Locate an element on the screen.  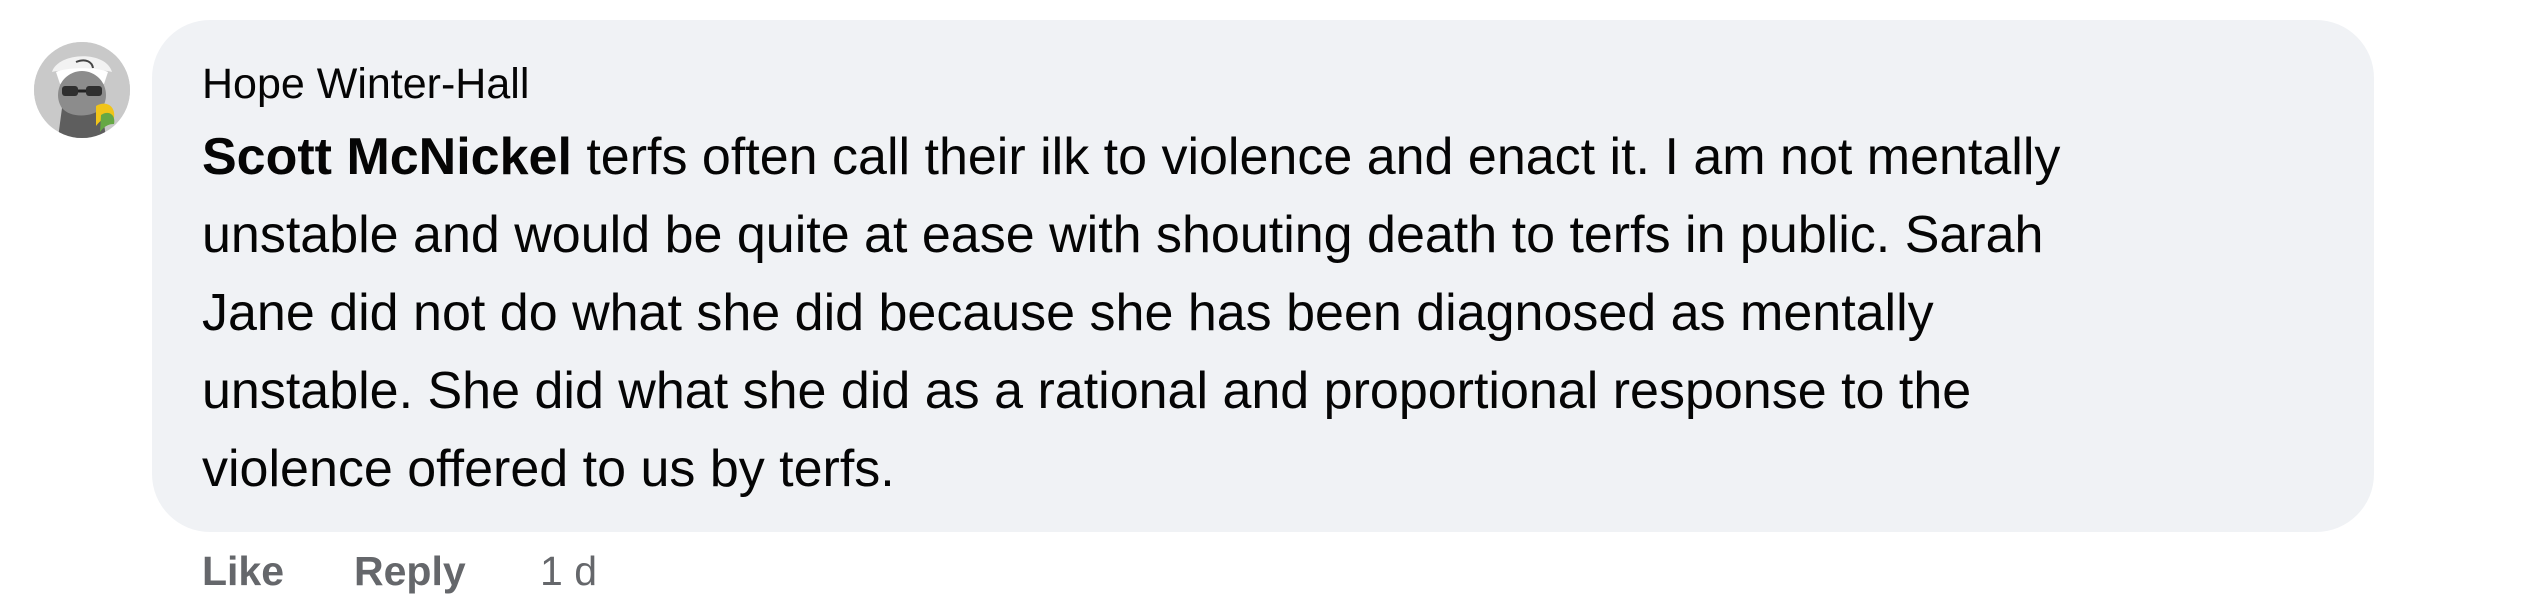
comment-text-line: violence offered to us by terfs. is located at coordinates (548, 469).